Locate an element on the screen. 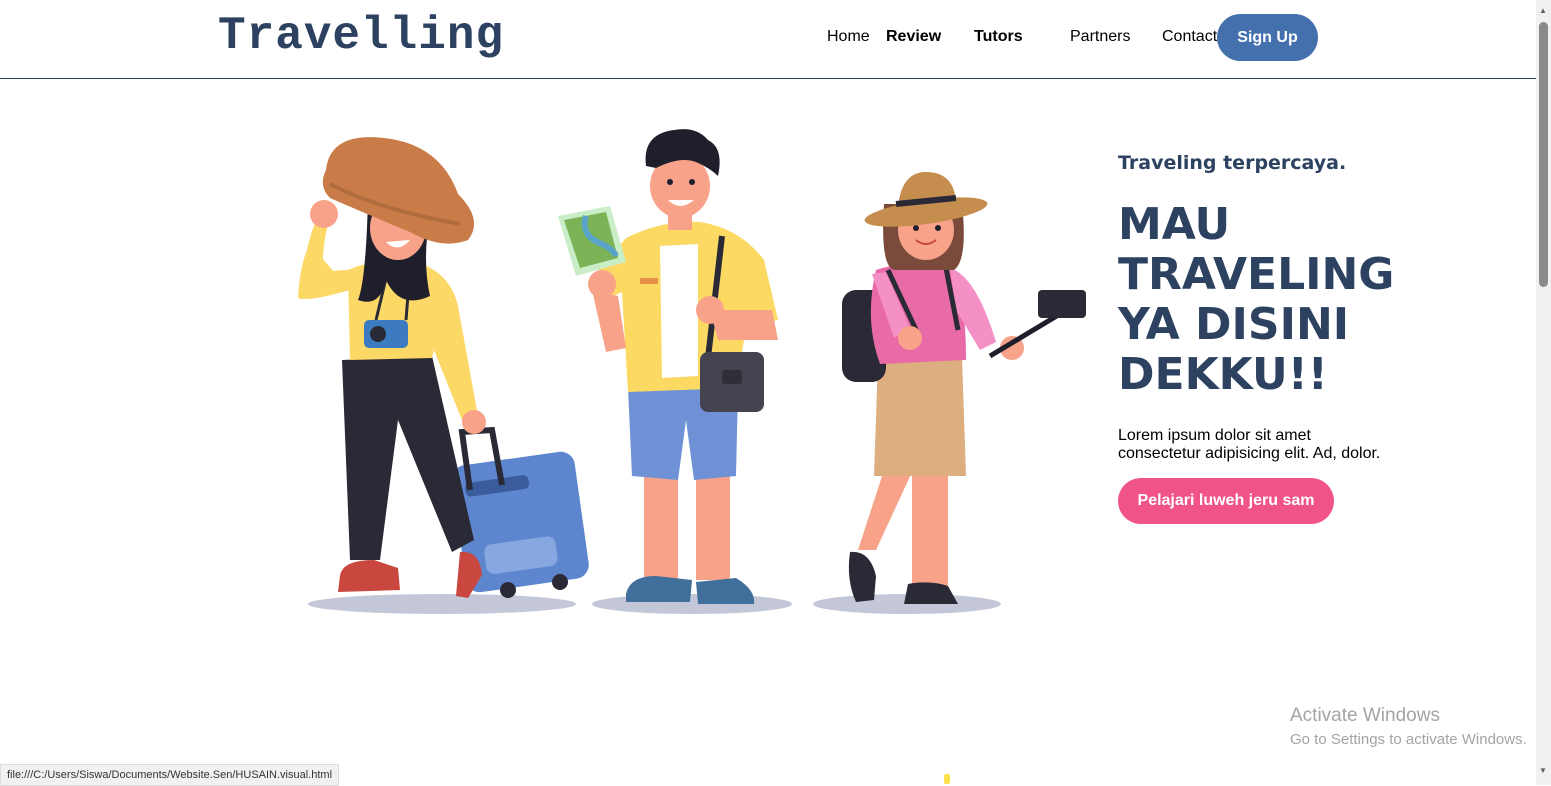  hero-headline: MAU TRAVELING YA DISINI DEKKU!! is located at coordinates (1256, 299).